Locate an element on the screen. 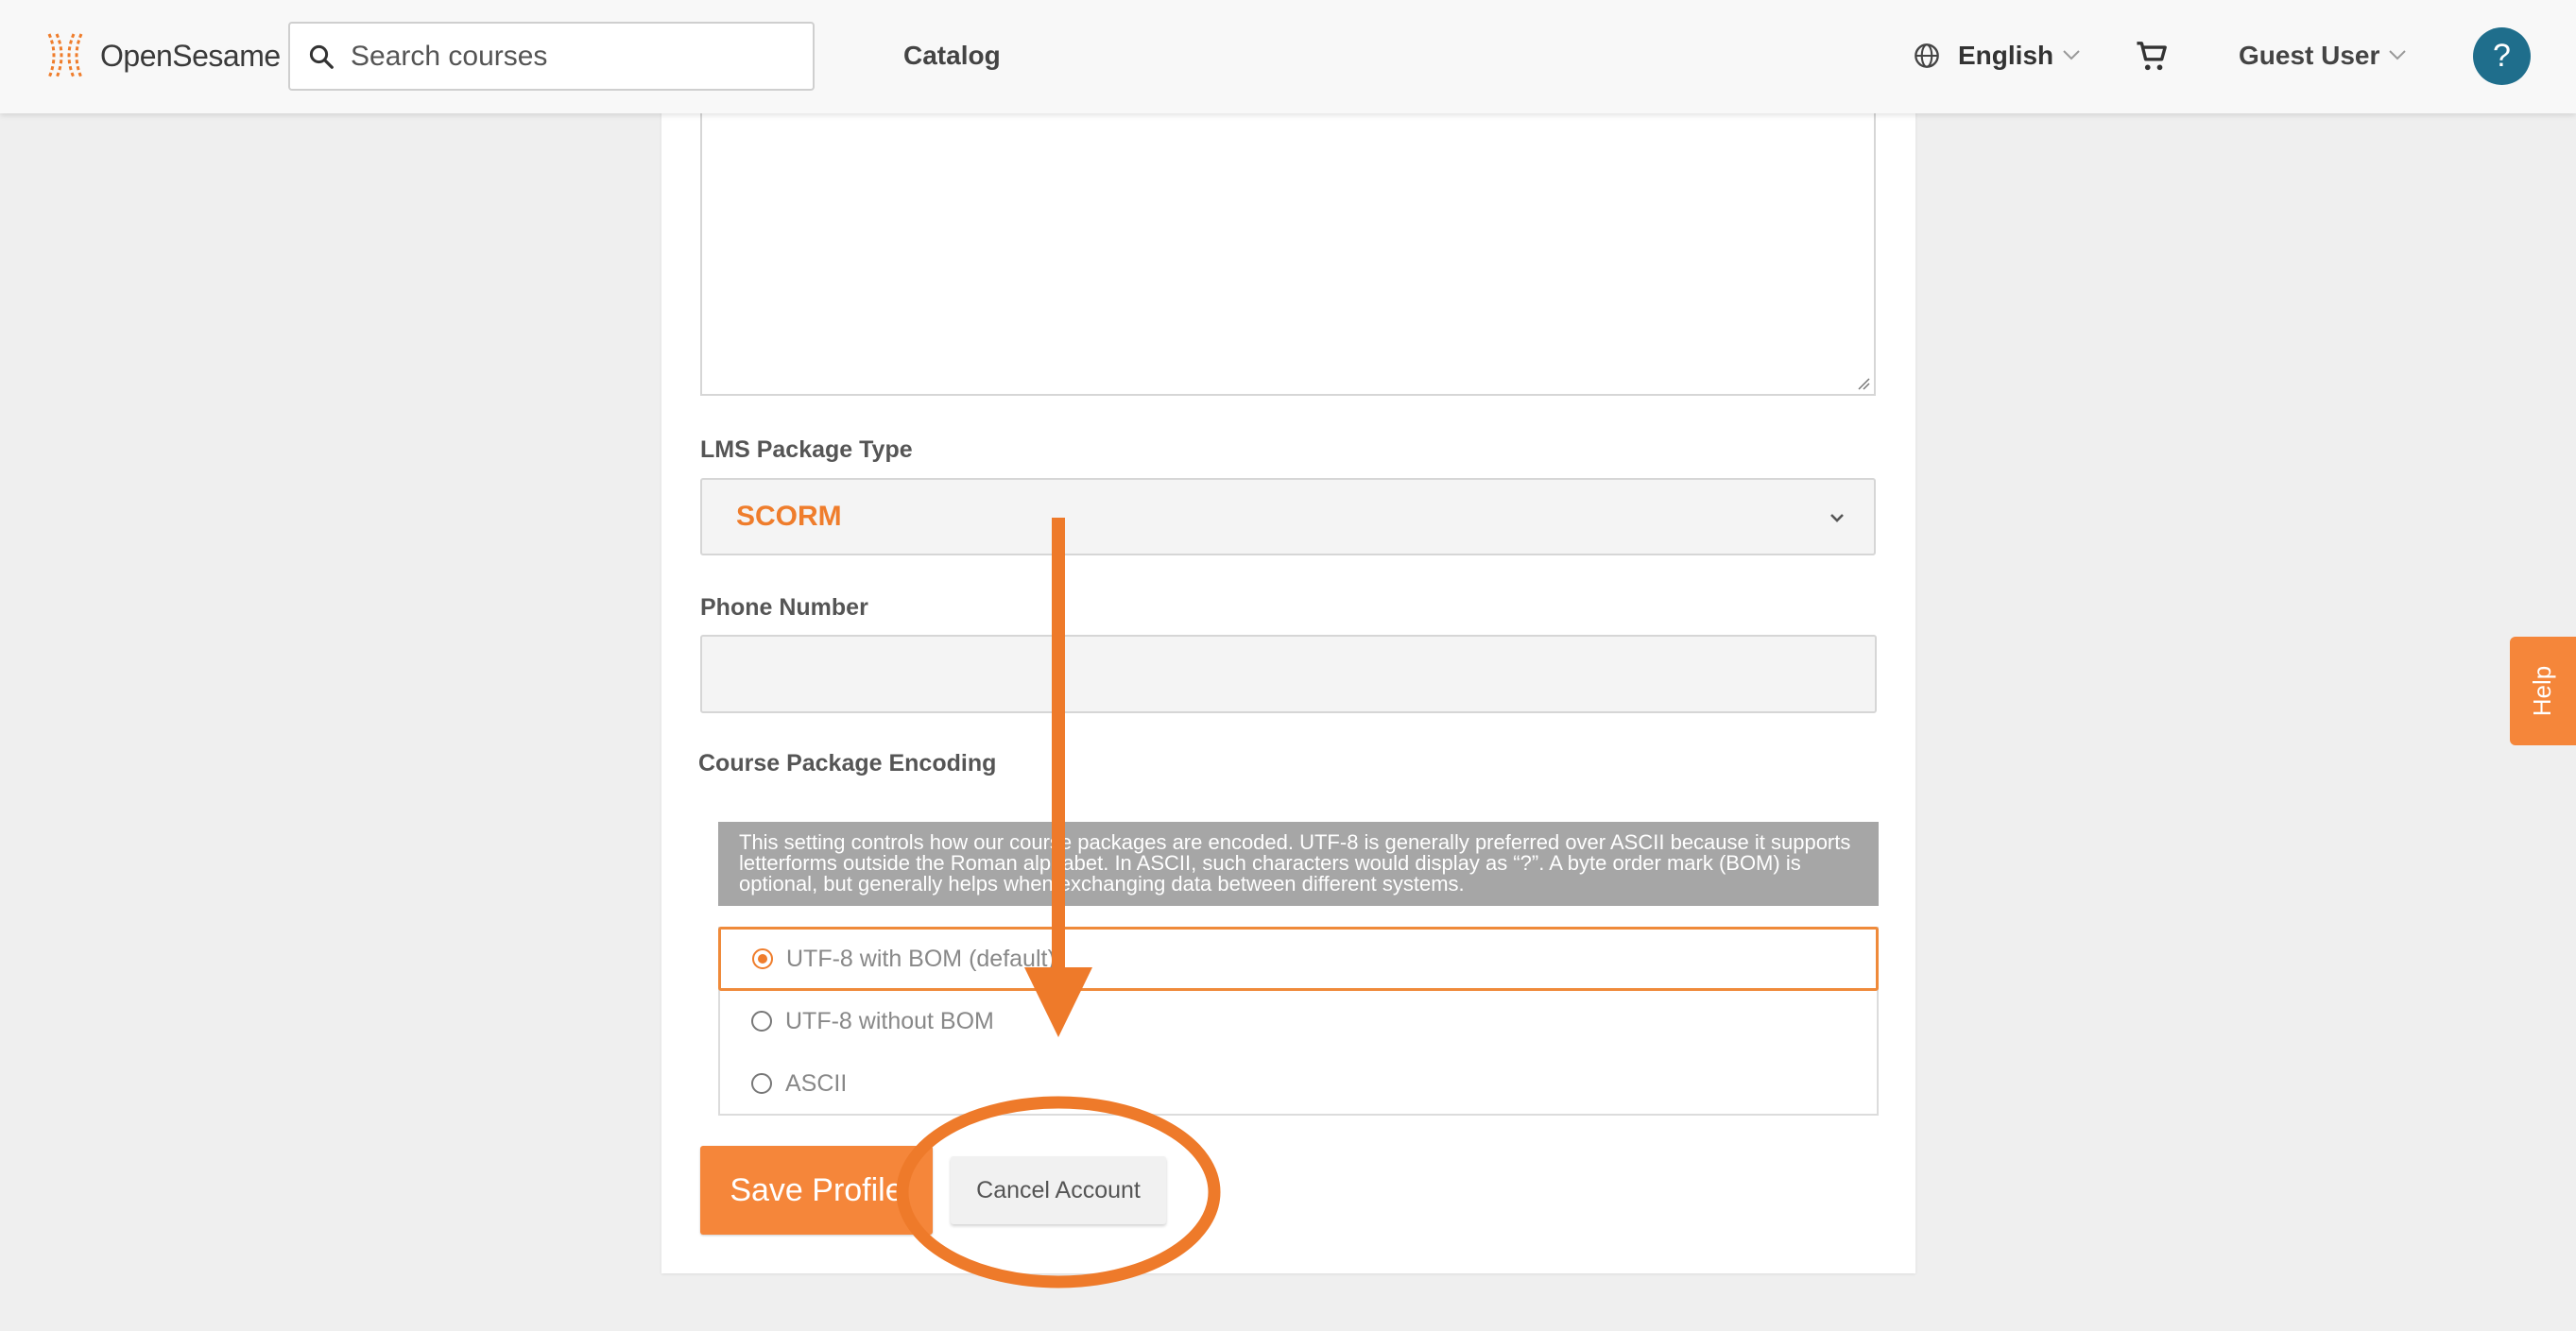  search-box is located at coordinates (551, 56).